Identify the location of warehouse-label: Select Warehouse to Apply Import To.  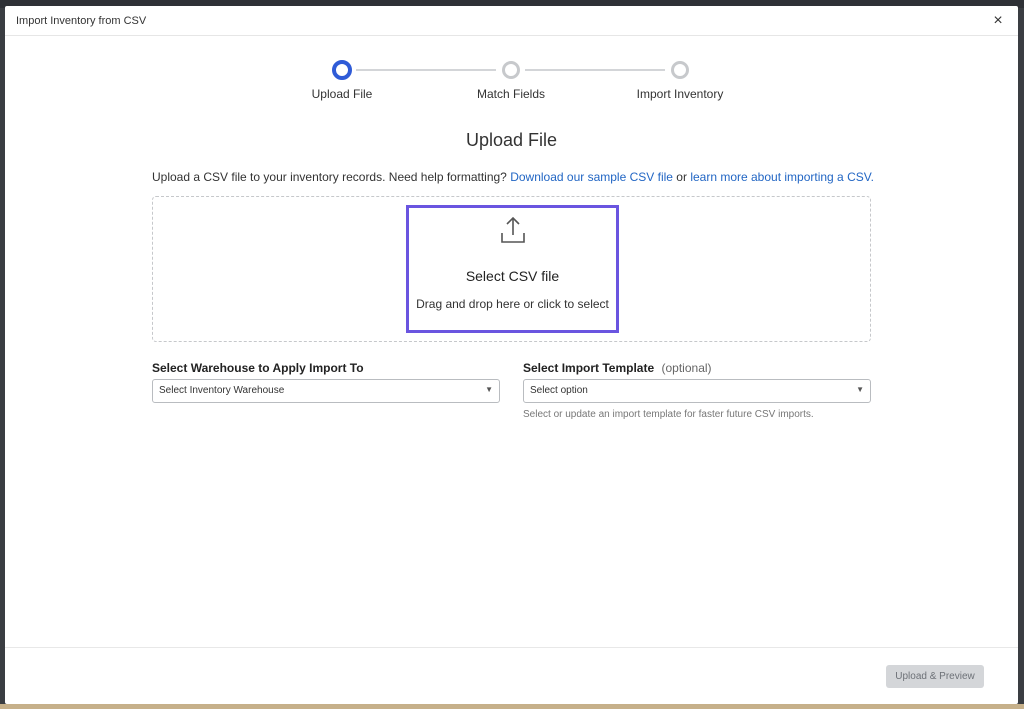
(258, 368).